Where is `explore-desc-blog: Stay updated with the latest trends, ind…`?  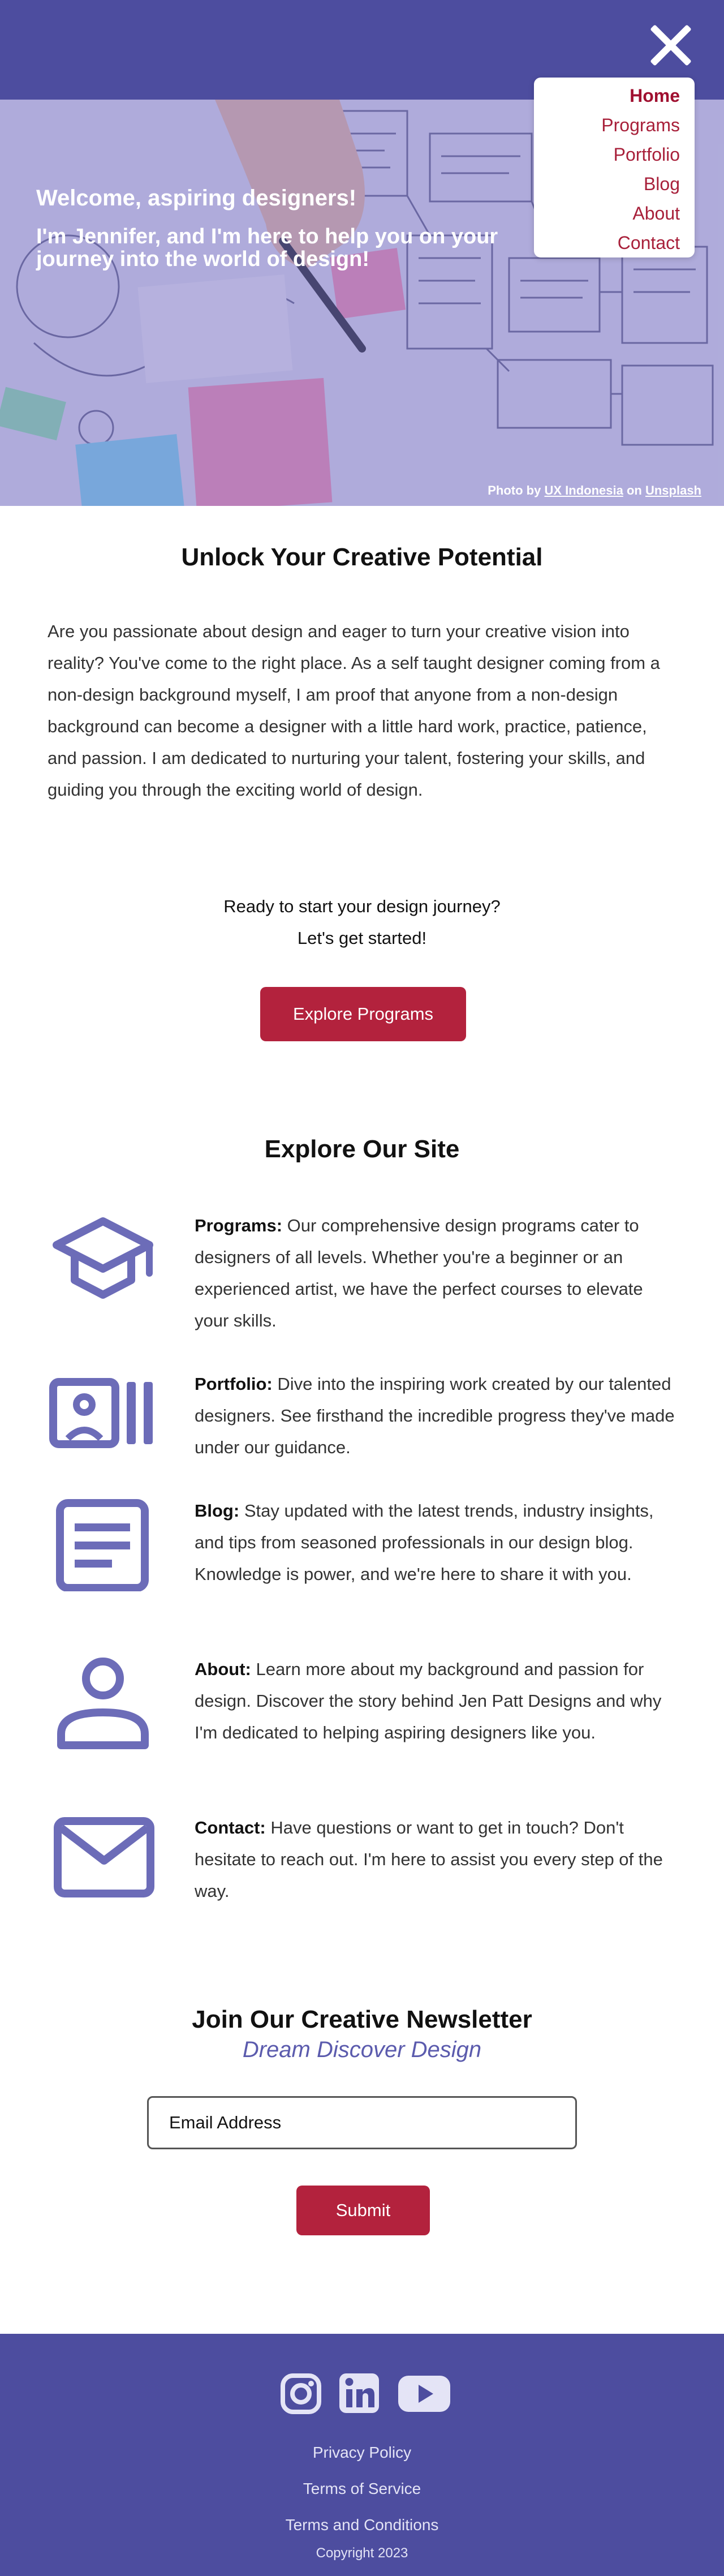
explore-desc-blog: Stay updated with the latest trends, ind… is located at coordinates (424, 1542).